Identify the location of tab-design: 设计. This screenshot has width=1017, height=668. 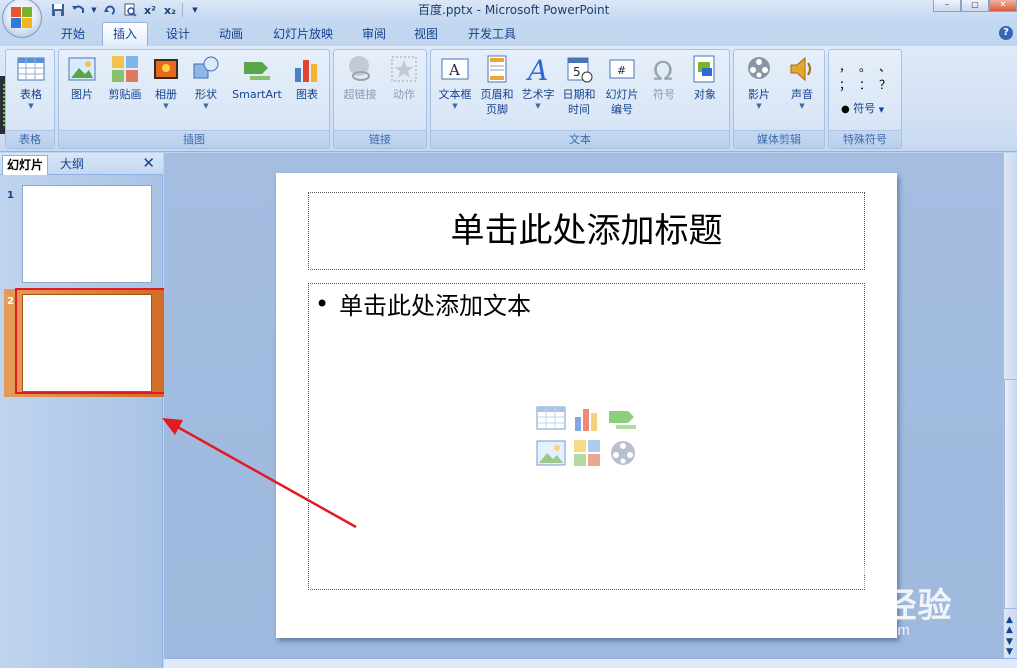
(178, 35).